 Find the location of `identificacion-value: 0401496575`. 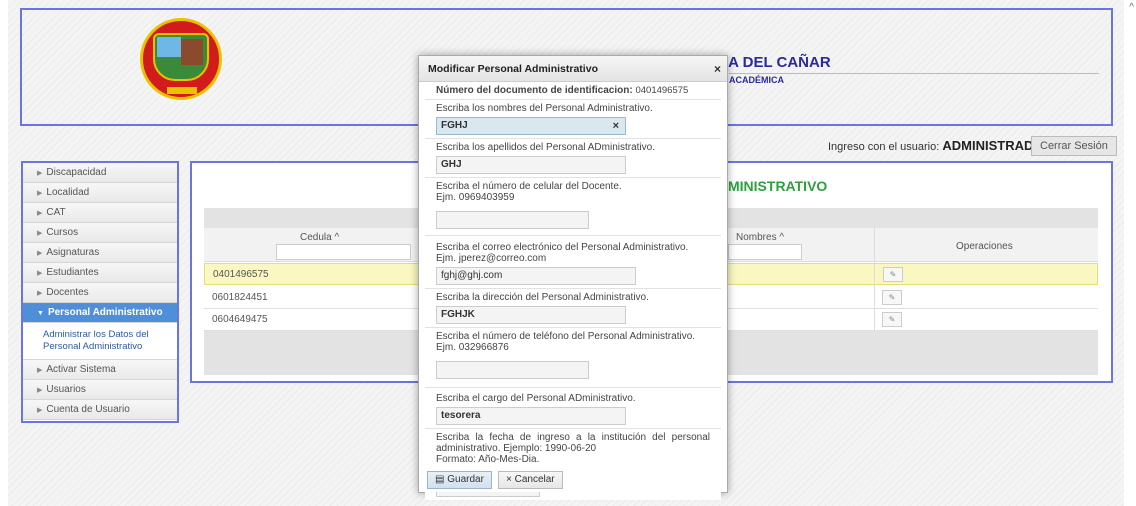

identificacion-value: 0401496575 is located at coordinates (662, 90).